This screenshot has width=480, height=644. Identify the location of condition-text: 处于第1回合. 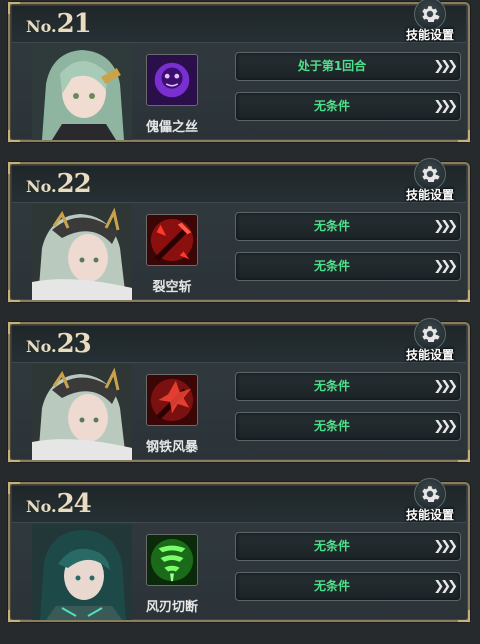
(332, 66).